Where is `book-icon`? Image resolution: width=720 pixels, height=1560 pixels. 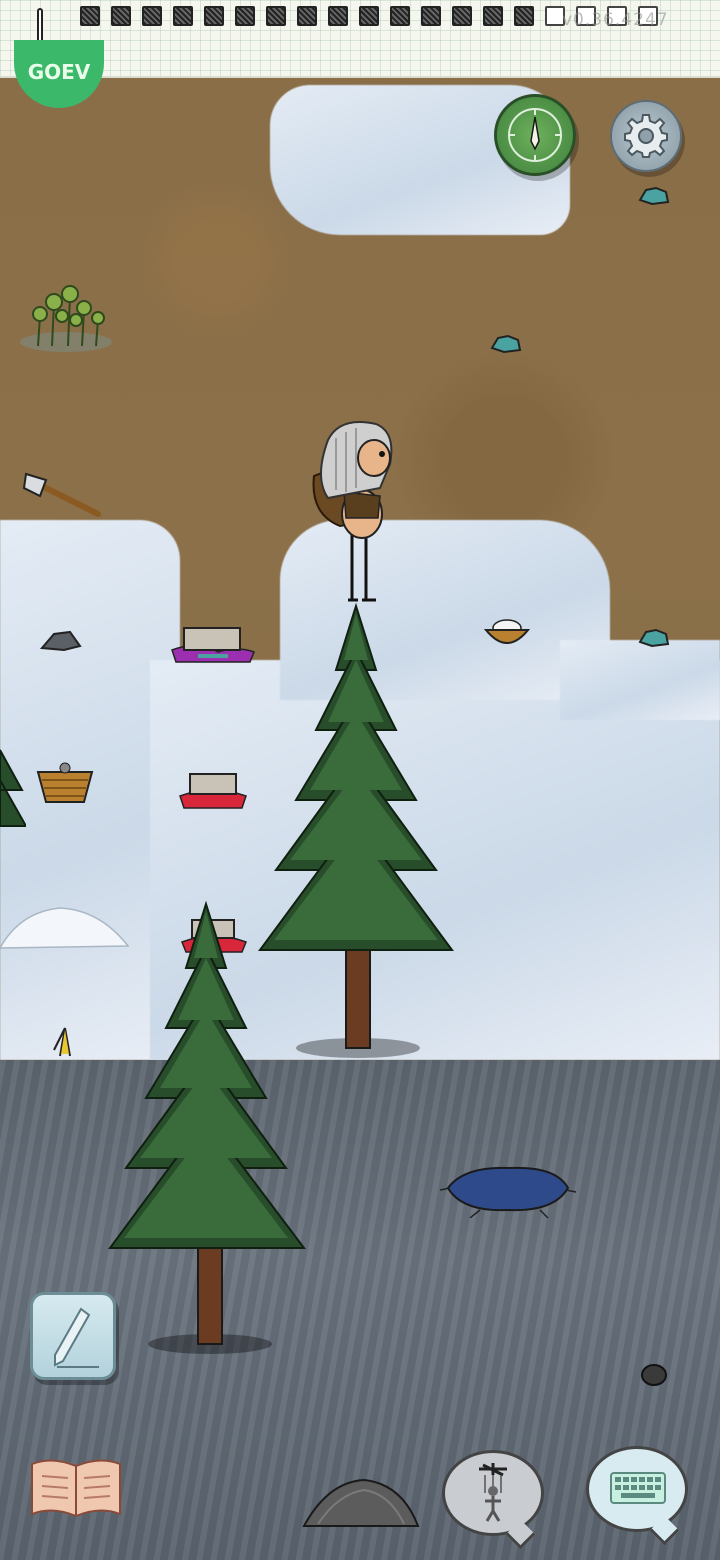 book-icon is located at coordinates (76, 1488).